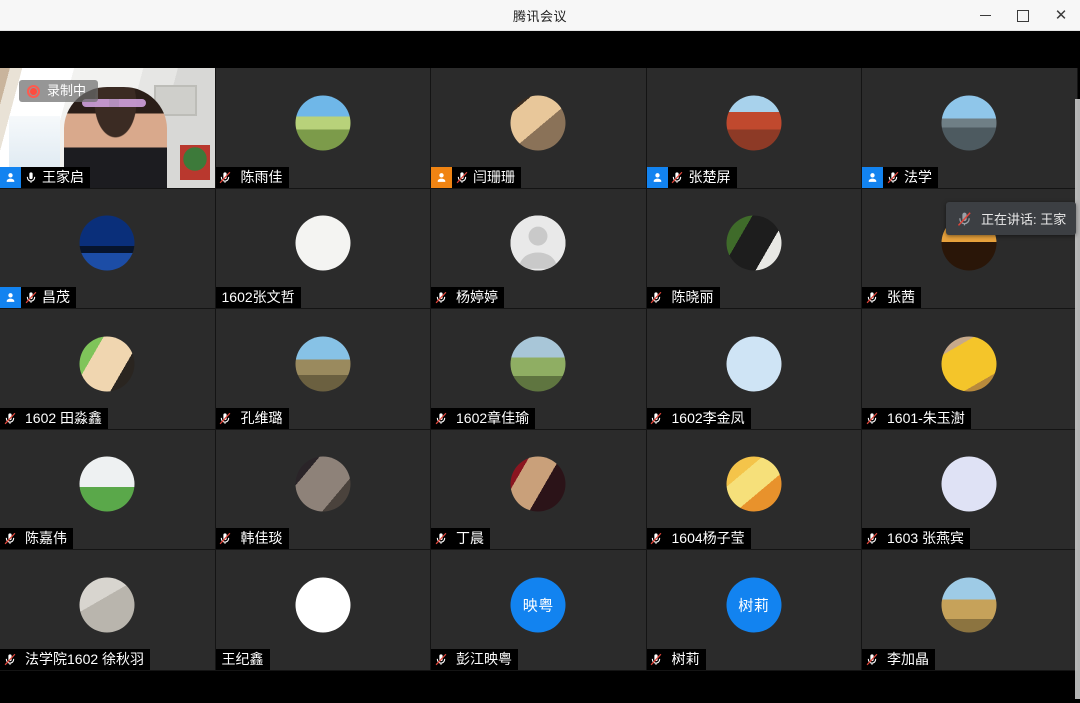 The height and width of the screenshot is (703, 1080). I want to click on participant-tile: 1602 田淼鑫, so click(108, 369).